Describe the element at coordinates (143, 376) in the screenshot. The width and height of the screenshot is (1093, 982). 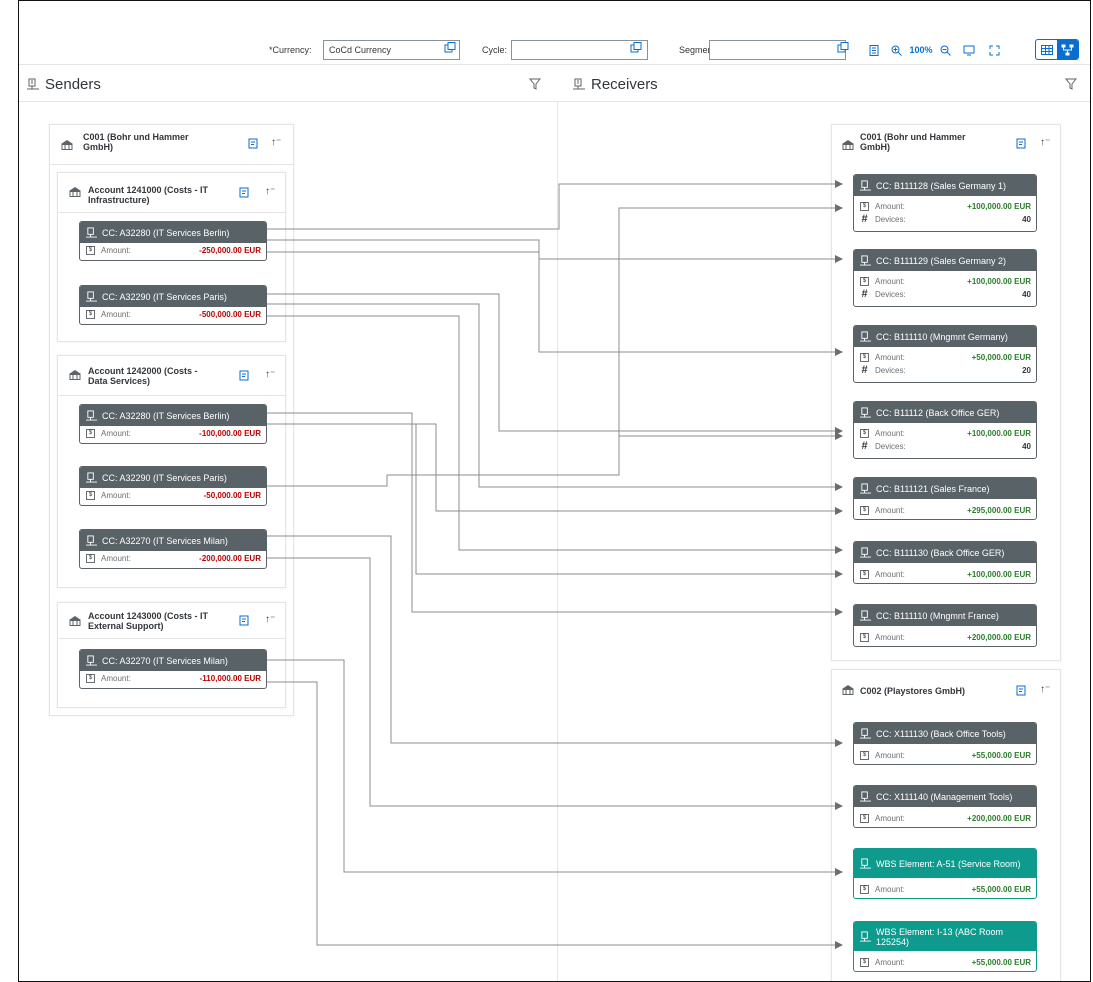
I see `account-title: Account 1242000 (Costs - Data Services)` at that location.